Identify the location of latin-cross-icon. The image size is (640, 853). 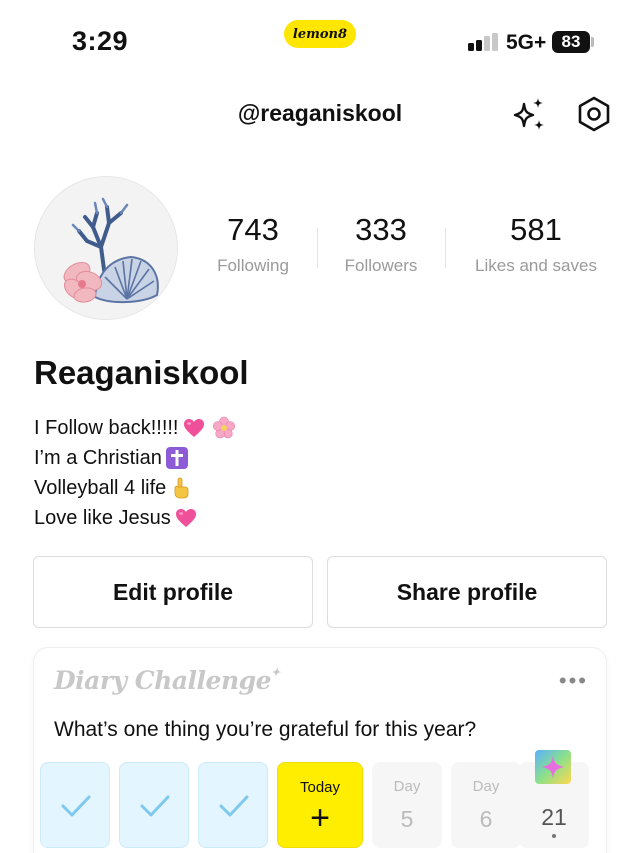
(176, 458).